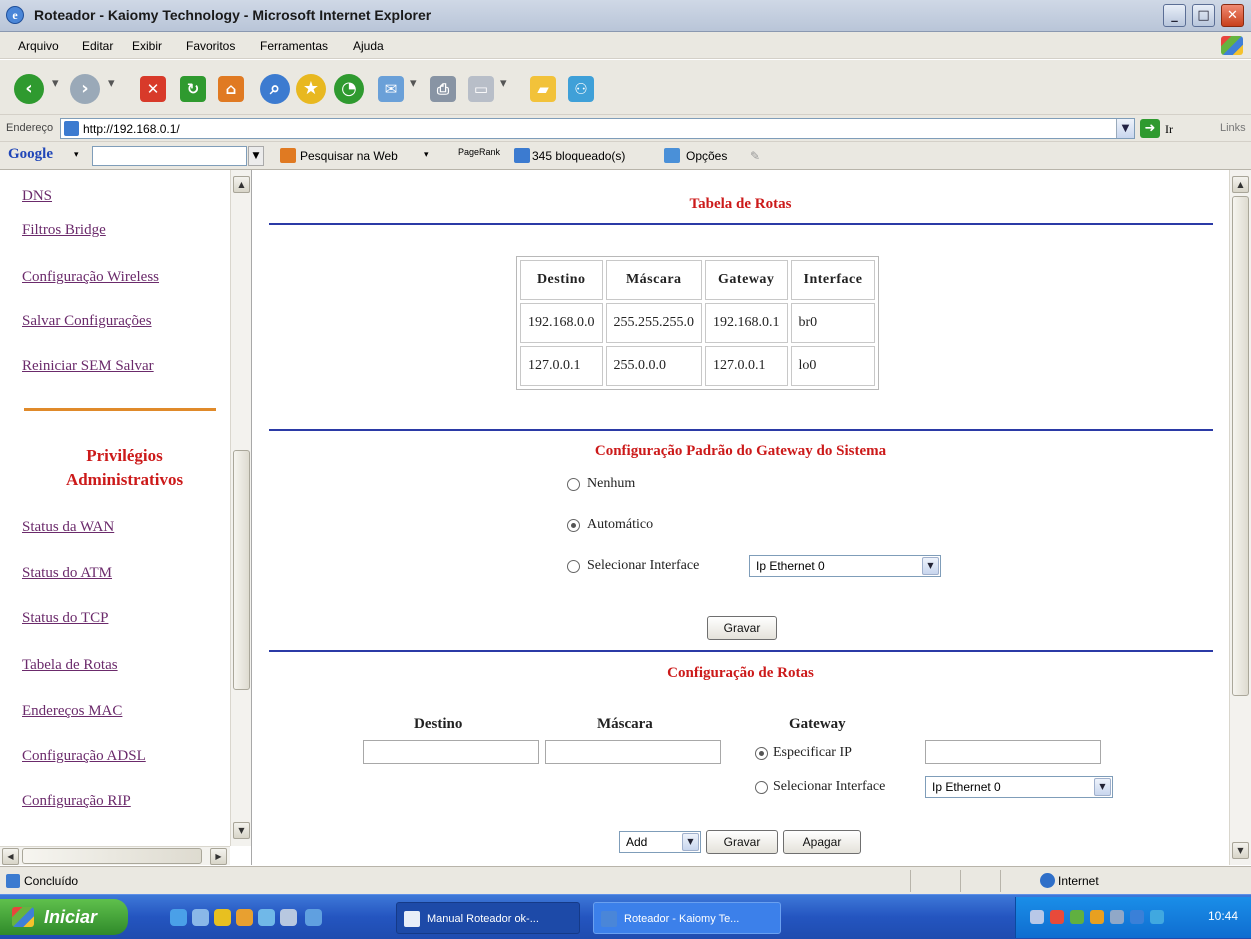 This screenshot has width=1251, height=939. I want to click on quicklaunch-folder-icon, so click(244, 917).